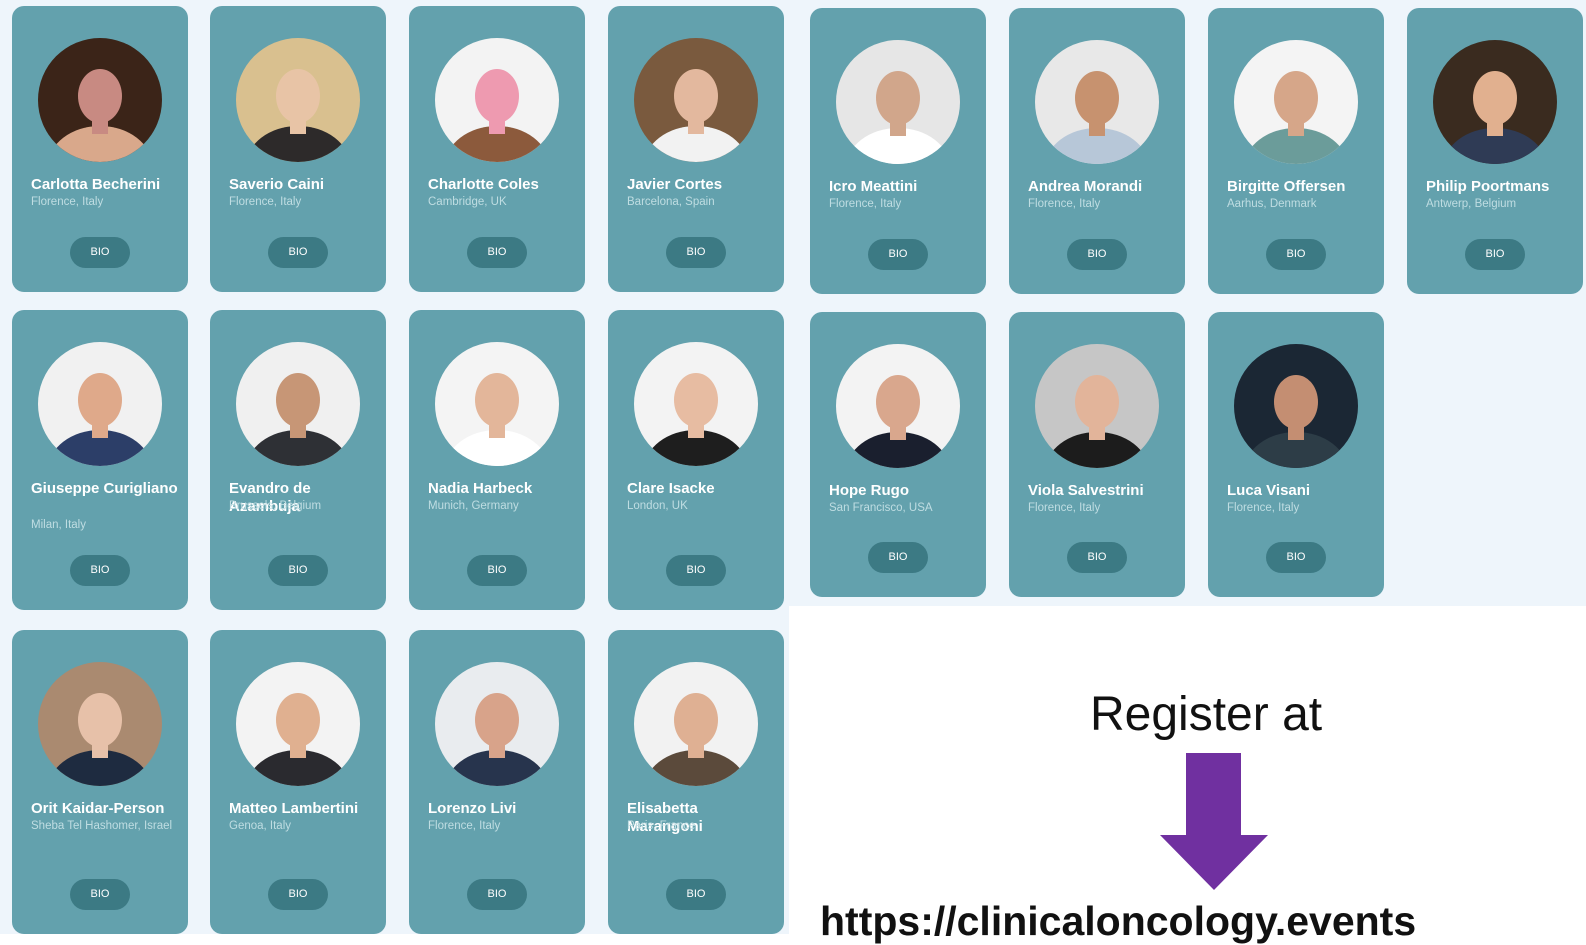 This screenshot has height=945, width=1586. What do you see at coordinates (467, 202) in the screenshot?
I see `speaker-location: Cambridge, UK` at bounding box center [467, 202].